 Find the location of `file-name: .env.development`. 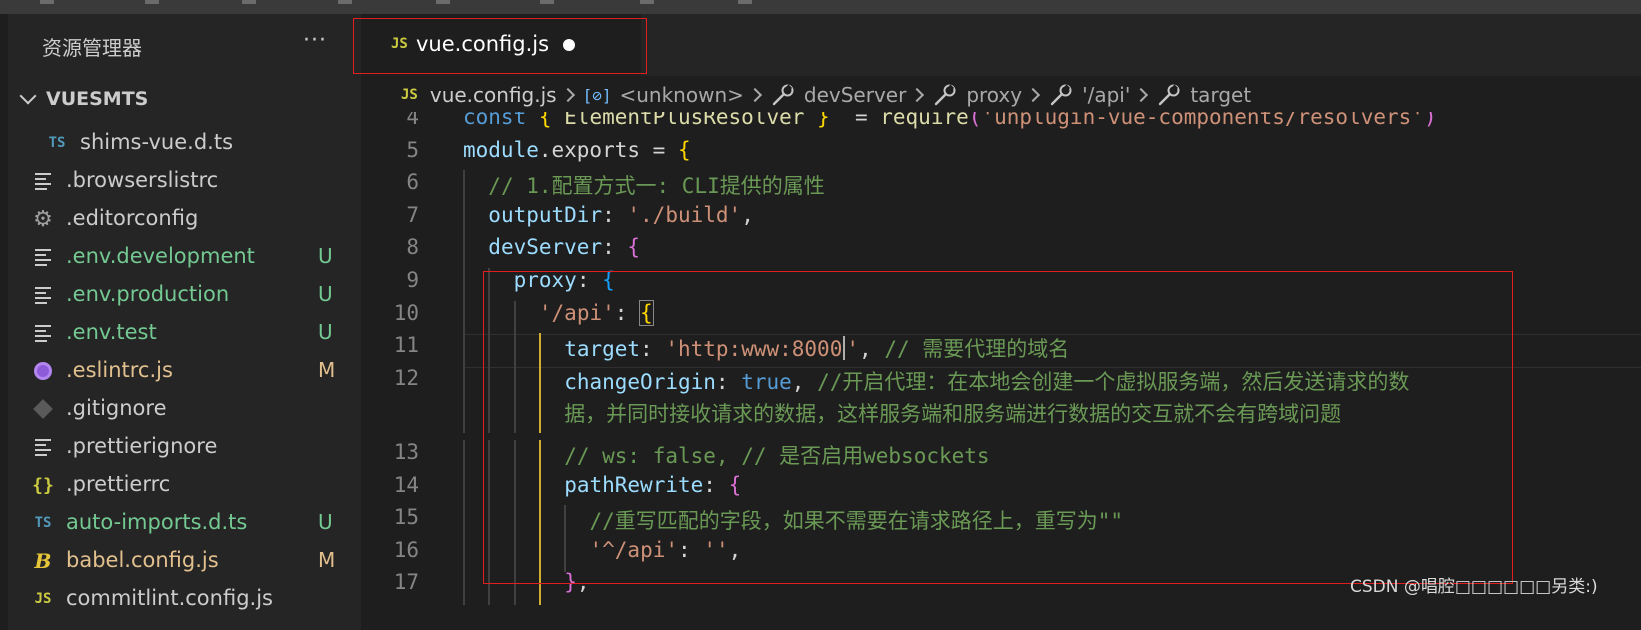

file-name: .env.development is located at coordinates (160, 256).